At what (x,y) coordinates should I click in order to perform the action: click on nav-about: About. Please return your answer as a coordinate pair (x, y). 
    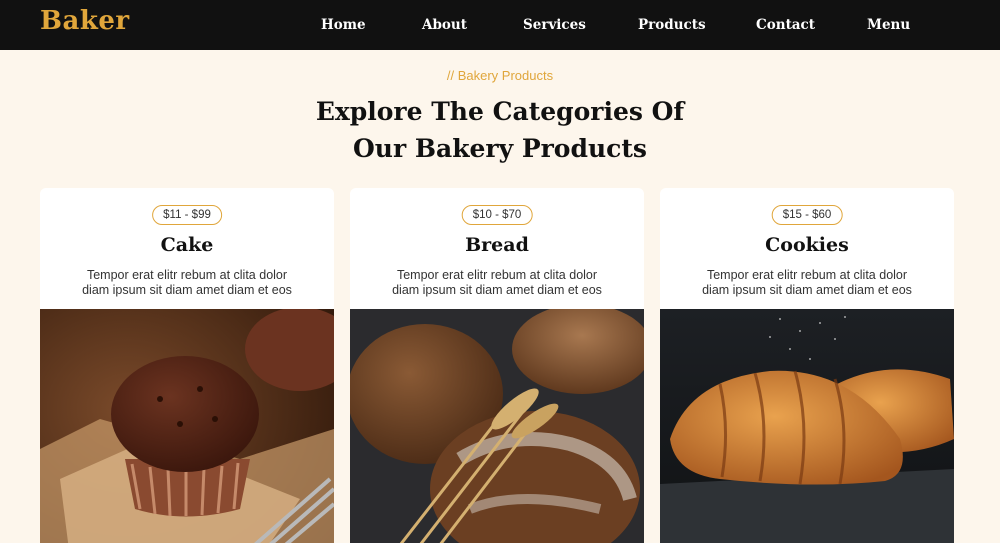
    Looking at the image, I should click on (444, 25).